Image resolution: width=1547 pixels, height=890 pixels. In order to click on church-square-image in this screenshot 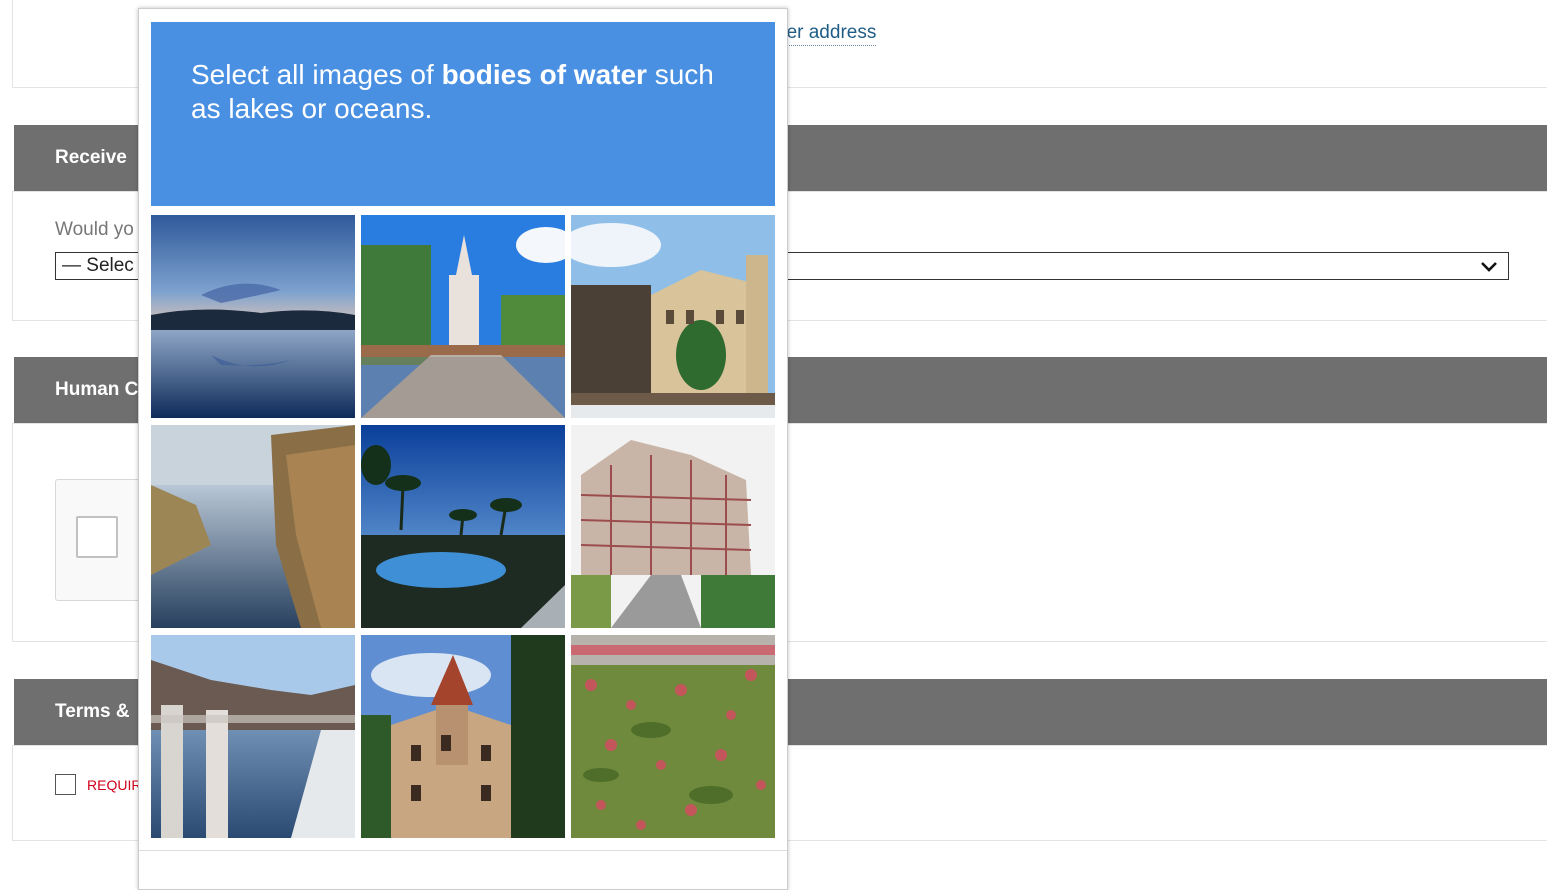, I will do `click(463, 316)`.